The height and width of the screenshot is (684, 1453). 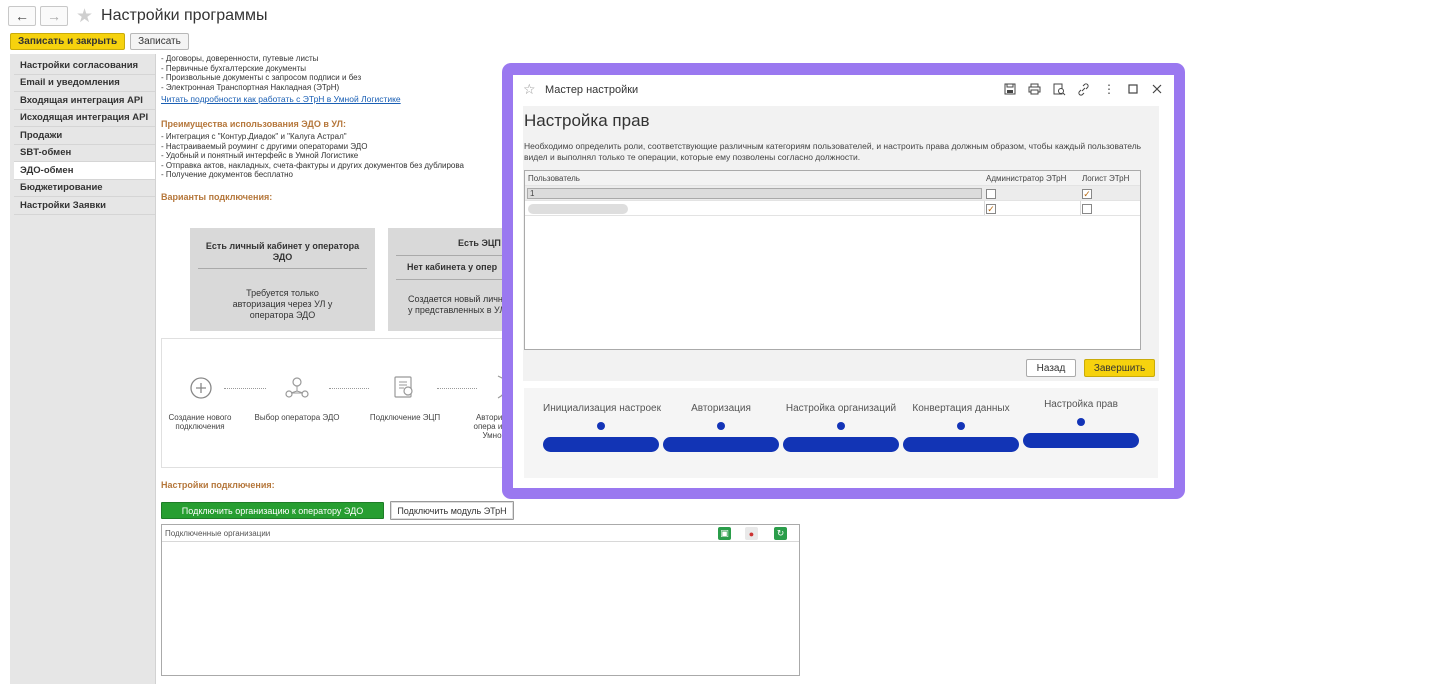 What do you see at coordinates (272, 510) in the screenshot?
I see `connect-operator-button: Подключить организацию к оператору ЭДО` at bounding box center [272, 510].